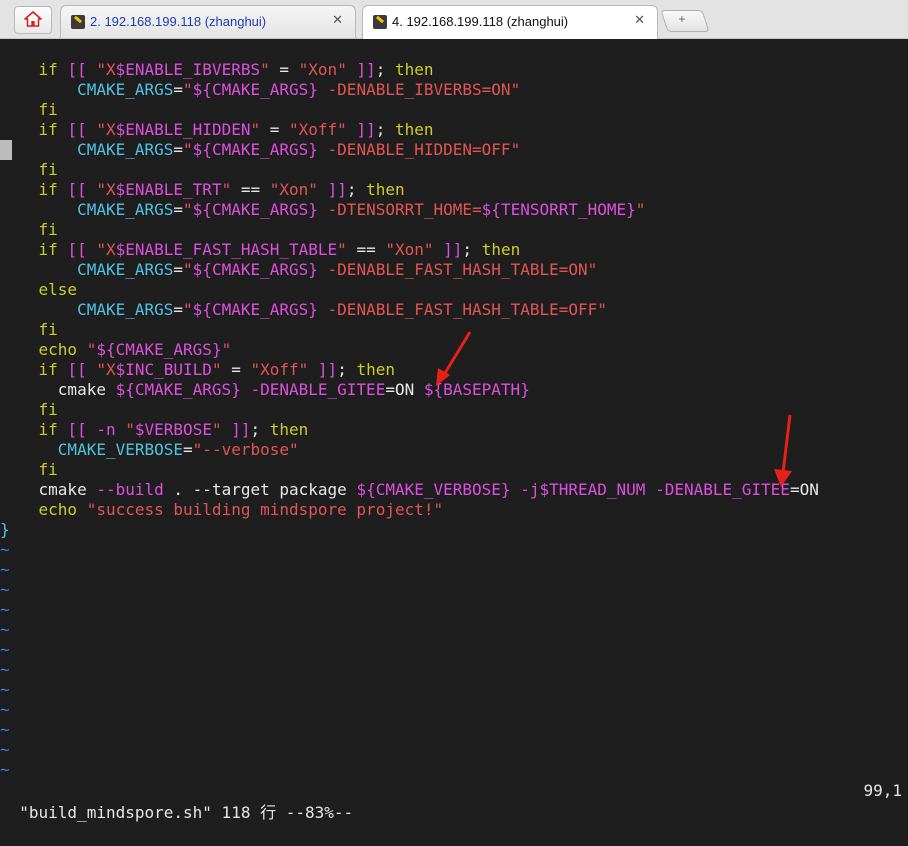 The width and height of the screenshot is (908, 846). I want to click on code-token: . --target package, so click(265, 489).